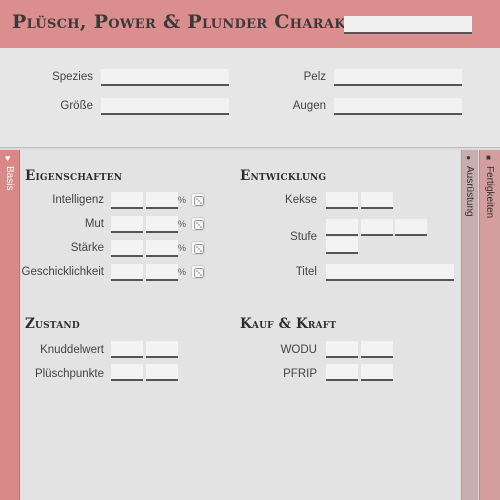 This screenshot has width=500, height=500. Describe the element at coordinates (162, 272) in the screenshot. I see `geschicklichkeit-percent-input` at that location.